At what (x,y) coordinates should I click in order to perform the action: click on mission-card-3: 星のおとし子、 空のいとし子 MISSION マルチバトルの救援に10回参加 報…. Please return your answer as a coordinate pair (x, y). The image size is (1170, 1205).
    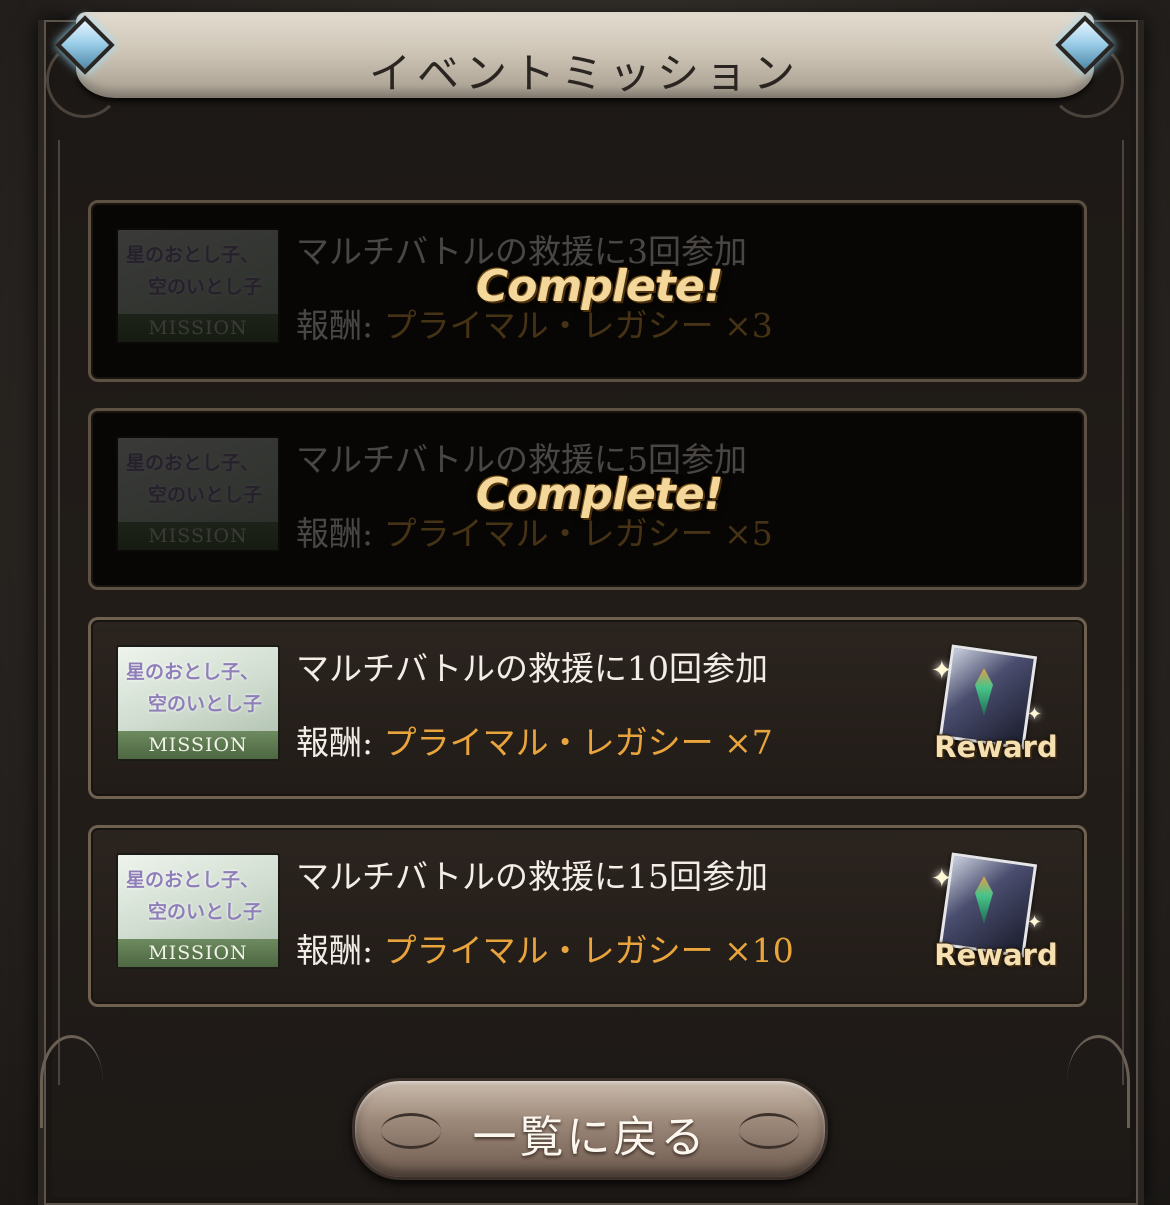
    Looking at the image, I should click on (587, 708).